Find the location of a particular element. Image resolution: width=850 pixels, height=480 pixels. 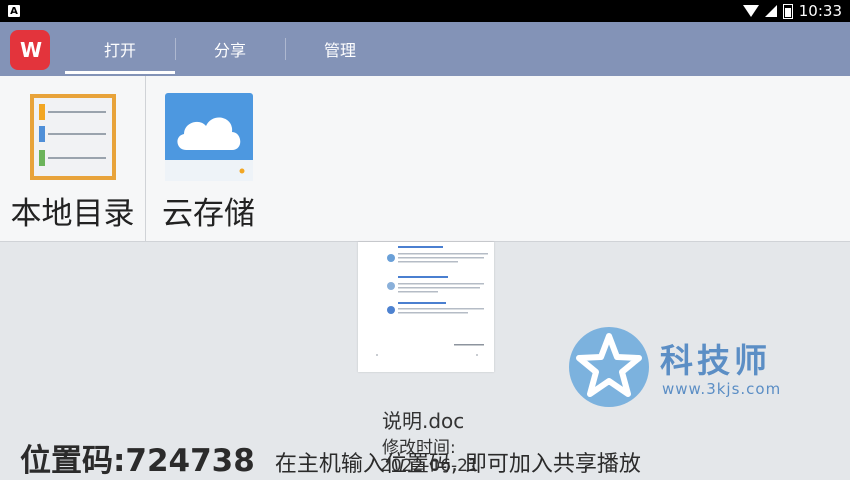

document-thumbnail is located at coordinates (426, 307).